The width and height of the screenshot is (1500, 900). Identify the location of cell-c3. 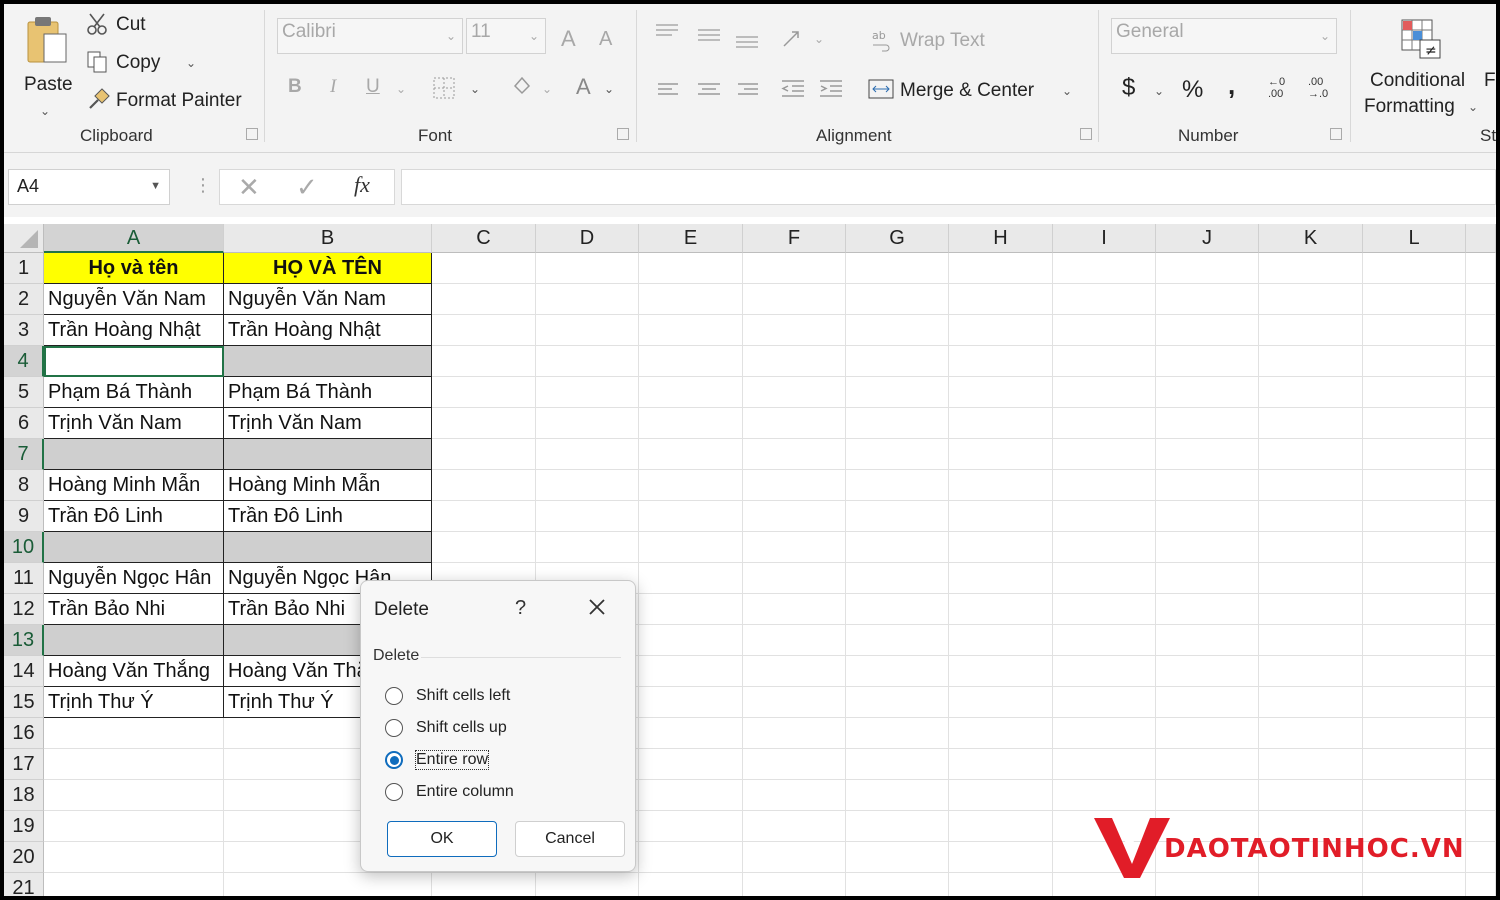
(484, 330).